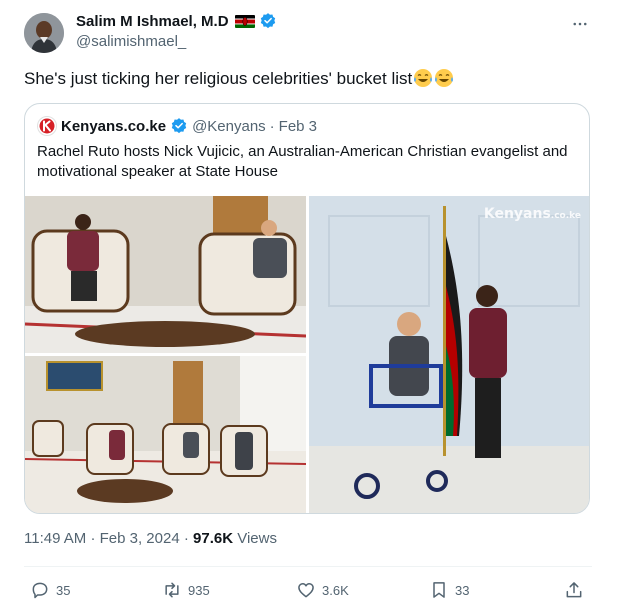  What do you see at coordinates (439, 590) in the screenshot?
I see `bookmark-icon` at bounding box center [439, 590].